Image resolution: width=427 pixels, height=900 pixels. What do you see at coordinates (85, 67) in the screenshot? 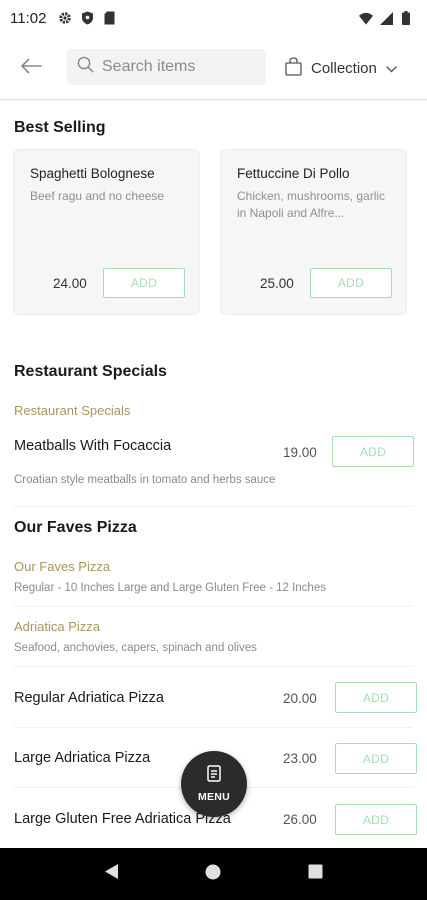
I see `search-icon` at bounding box center [85, 67].